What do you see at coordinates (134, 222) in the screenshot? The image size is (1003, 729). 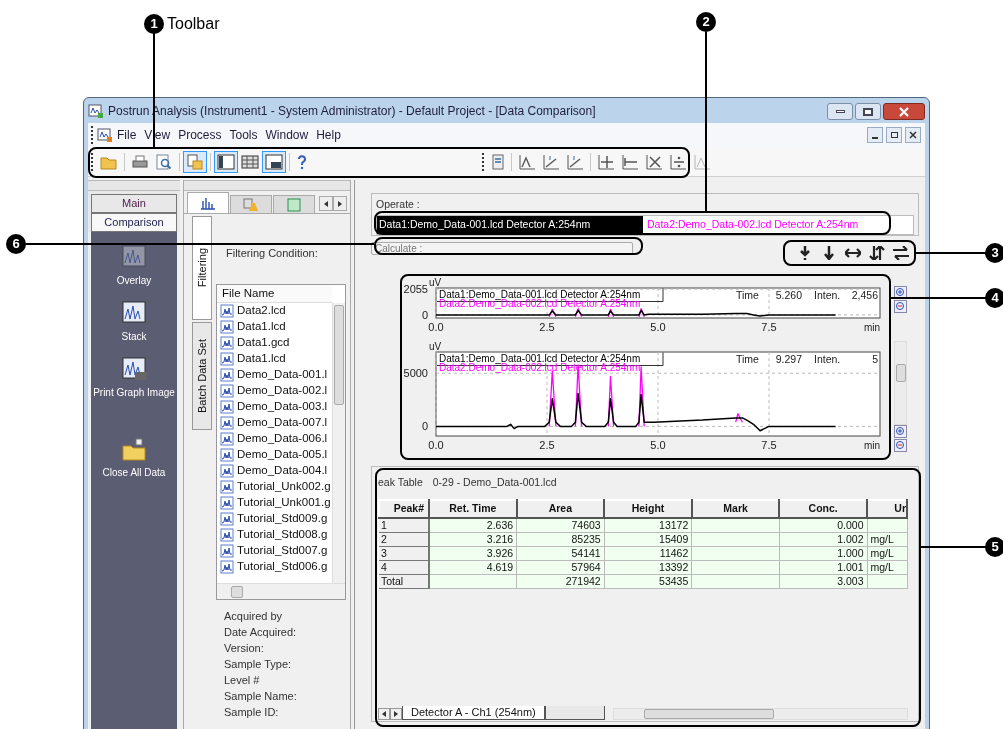 I see `mode-button: Comparison` at bounding box center [134, 222].